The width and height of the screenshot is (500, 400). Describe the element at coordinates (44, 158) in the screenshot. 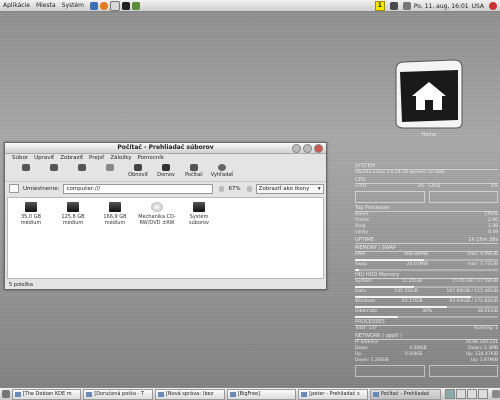

I see `menu-edit: Upraviť` at that location.